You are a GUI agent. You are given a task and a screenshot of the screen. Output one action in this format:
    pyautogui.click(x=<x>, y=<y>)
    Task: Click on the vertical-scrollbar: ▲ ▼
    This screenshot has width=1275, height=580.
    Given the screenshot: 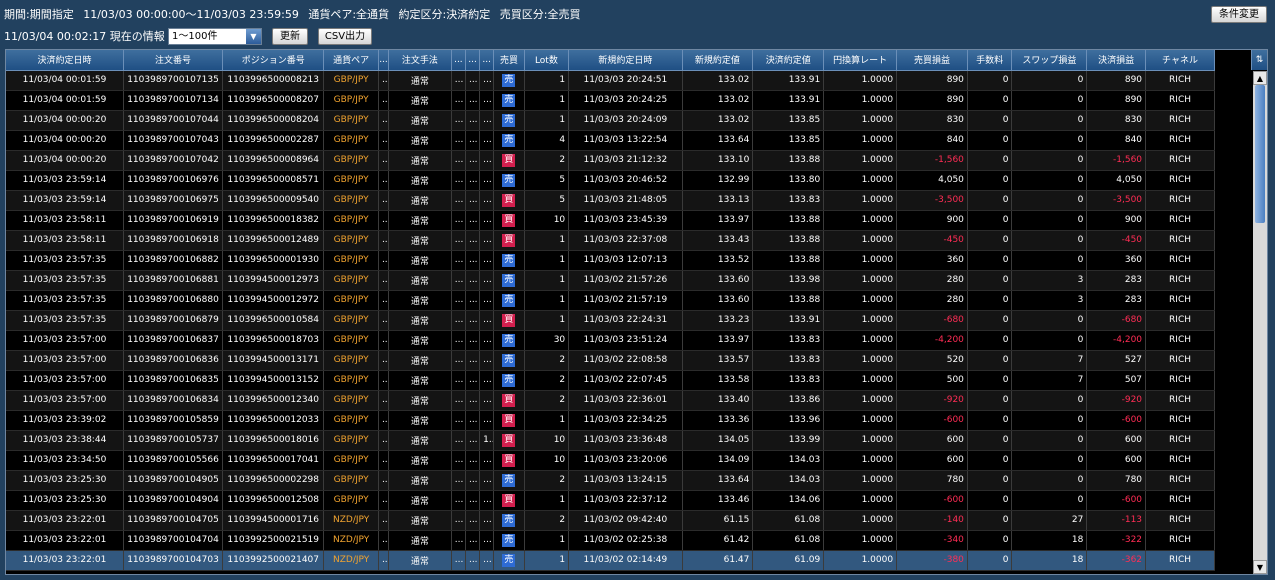 What is the action you would take?
    pyautogui.click(x=1260, y=322)
    